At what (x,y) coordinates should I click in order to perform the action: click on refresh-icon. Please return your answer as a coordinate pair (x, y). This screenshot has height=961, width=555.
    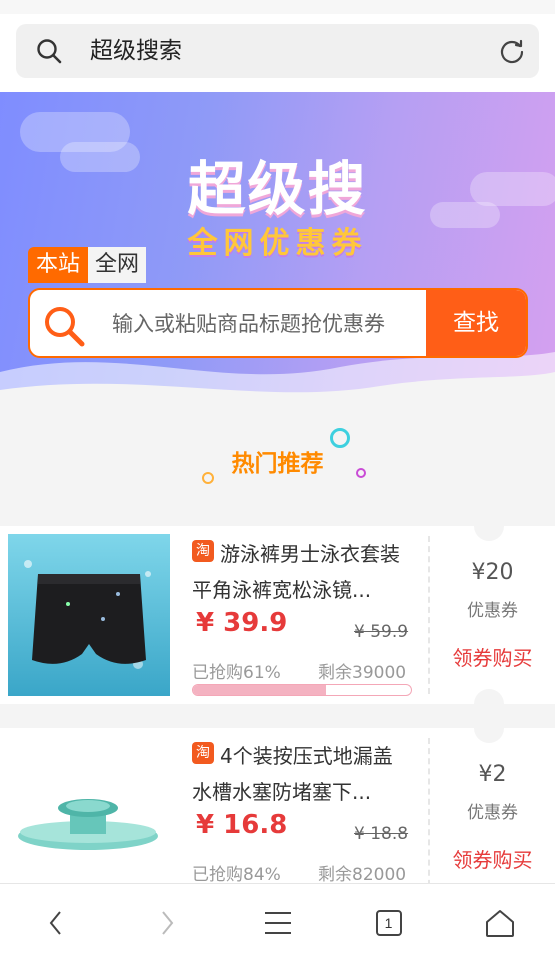
    Looking at the image, I should click on (512, 51).